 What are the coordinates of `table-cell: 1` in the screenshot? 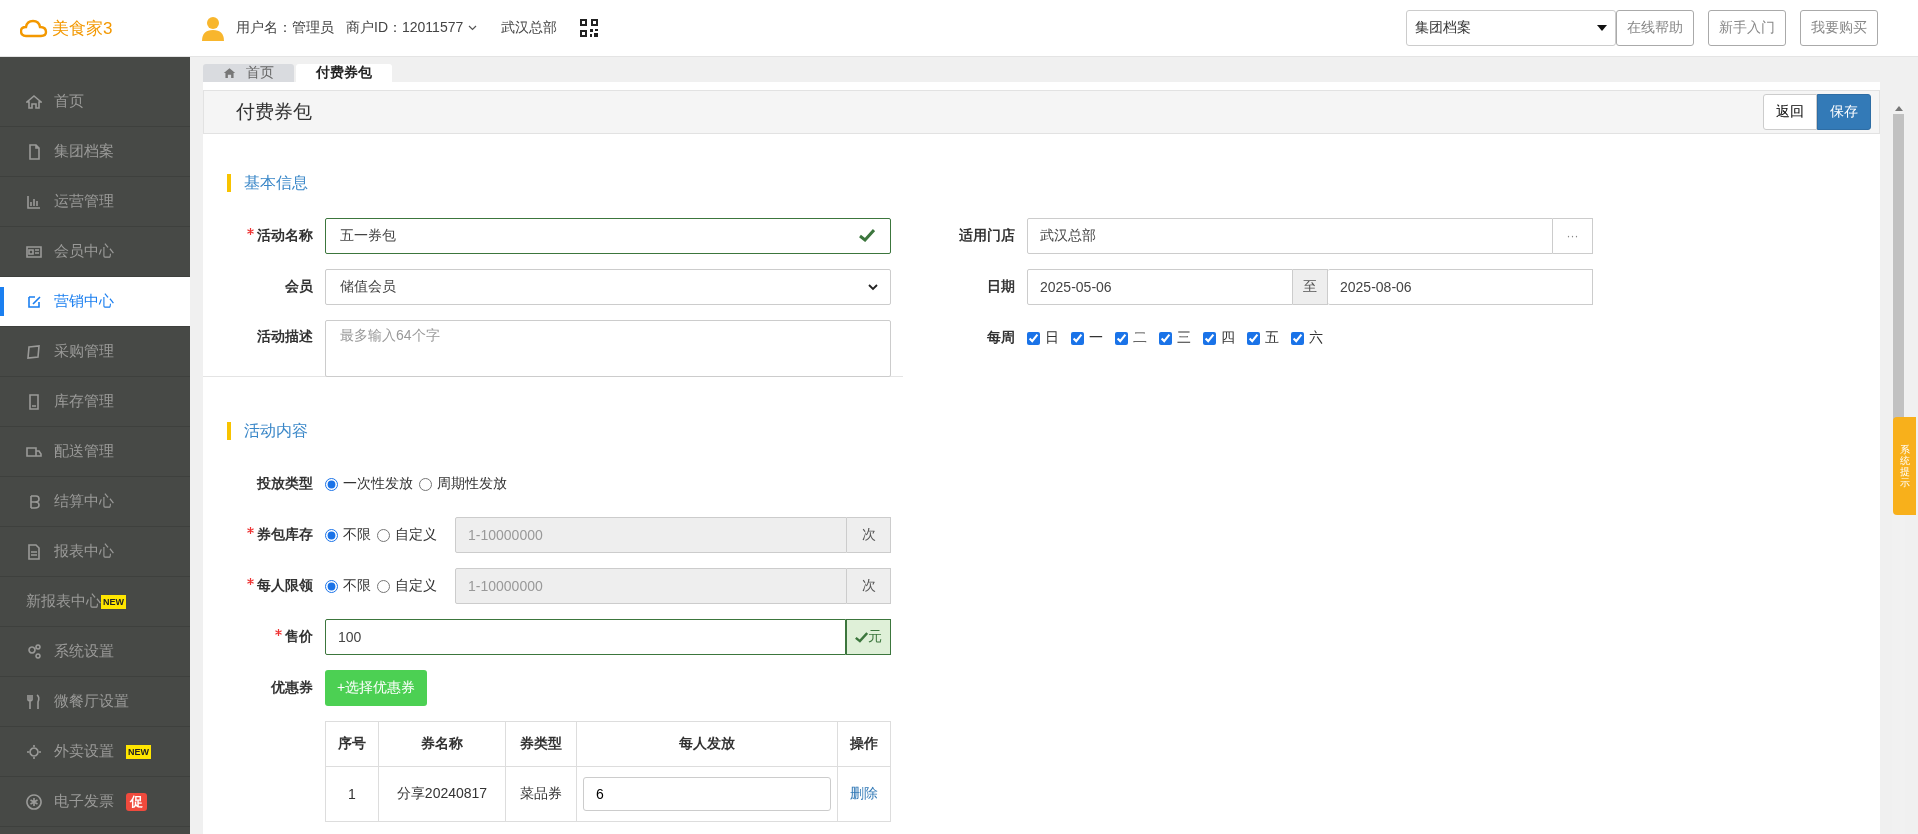 It's located at (352, 794).